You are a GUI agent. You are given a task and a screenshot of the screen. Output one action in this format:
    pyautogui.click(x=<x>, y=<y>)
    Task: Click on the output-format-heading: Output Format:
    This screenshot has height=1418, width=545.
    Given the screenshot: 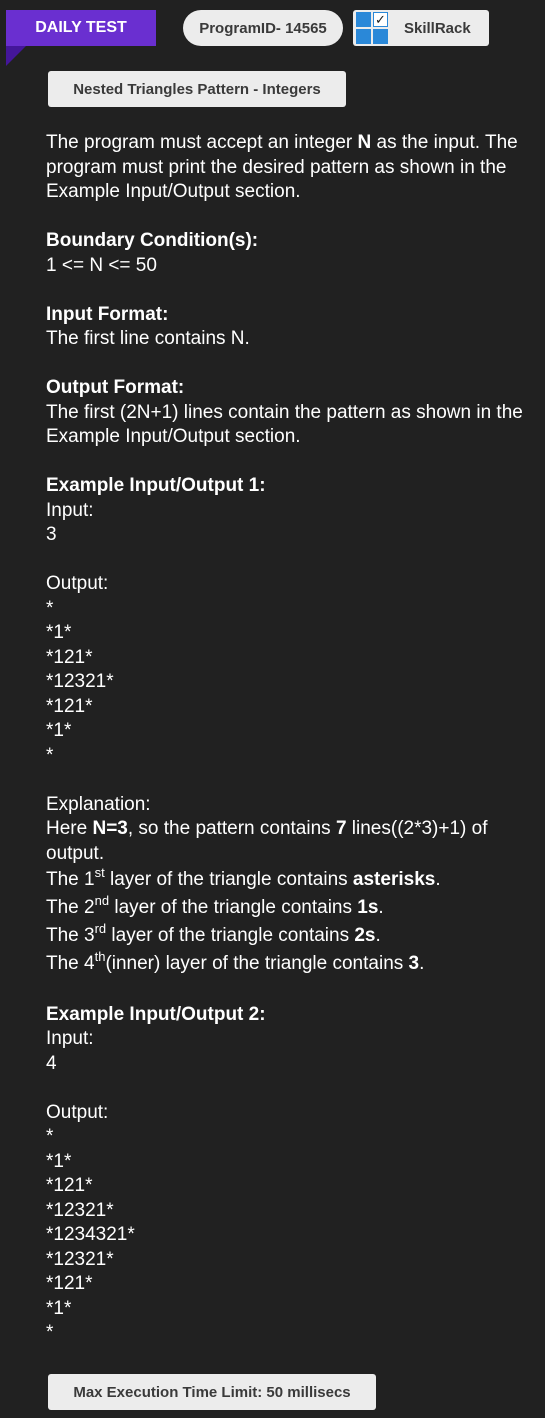 What is the action you would take?
    pyautogui.click(x=115, y=387)
    